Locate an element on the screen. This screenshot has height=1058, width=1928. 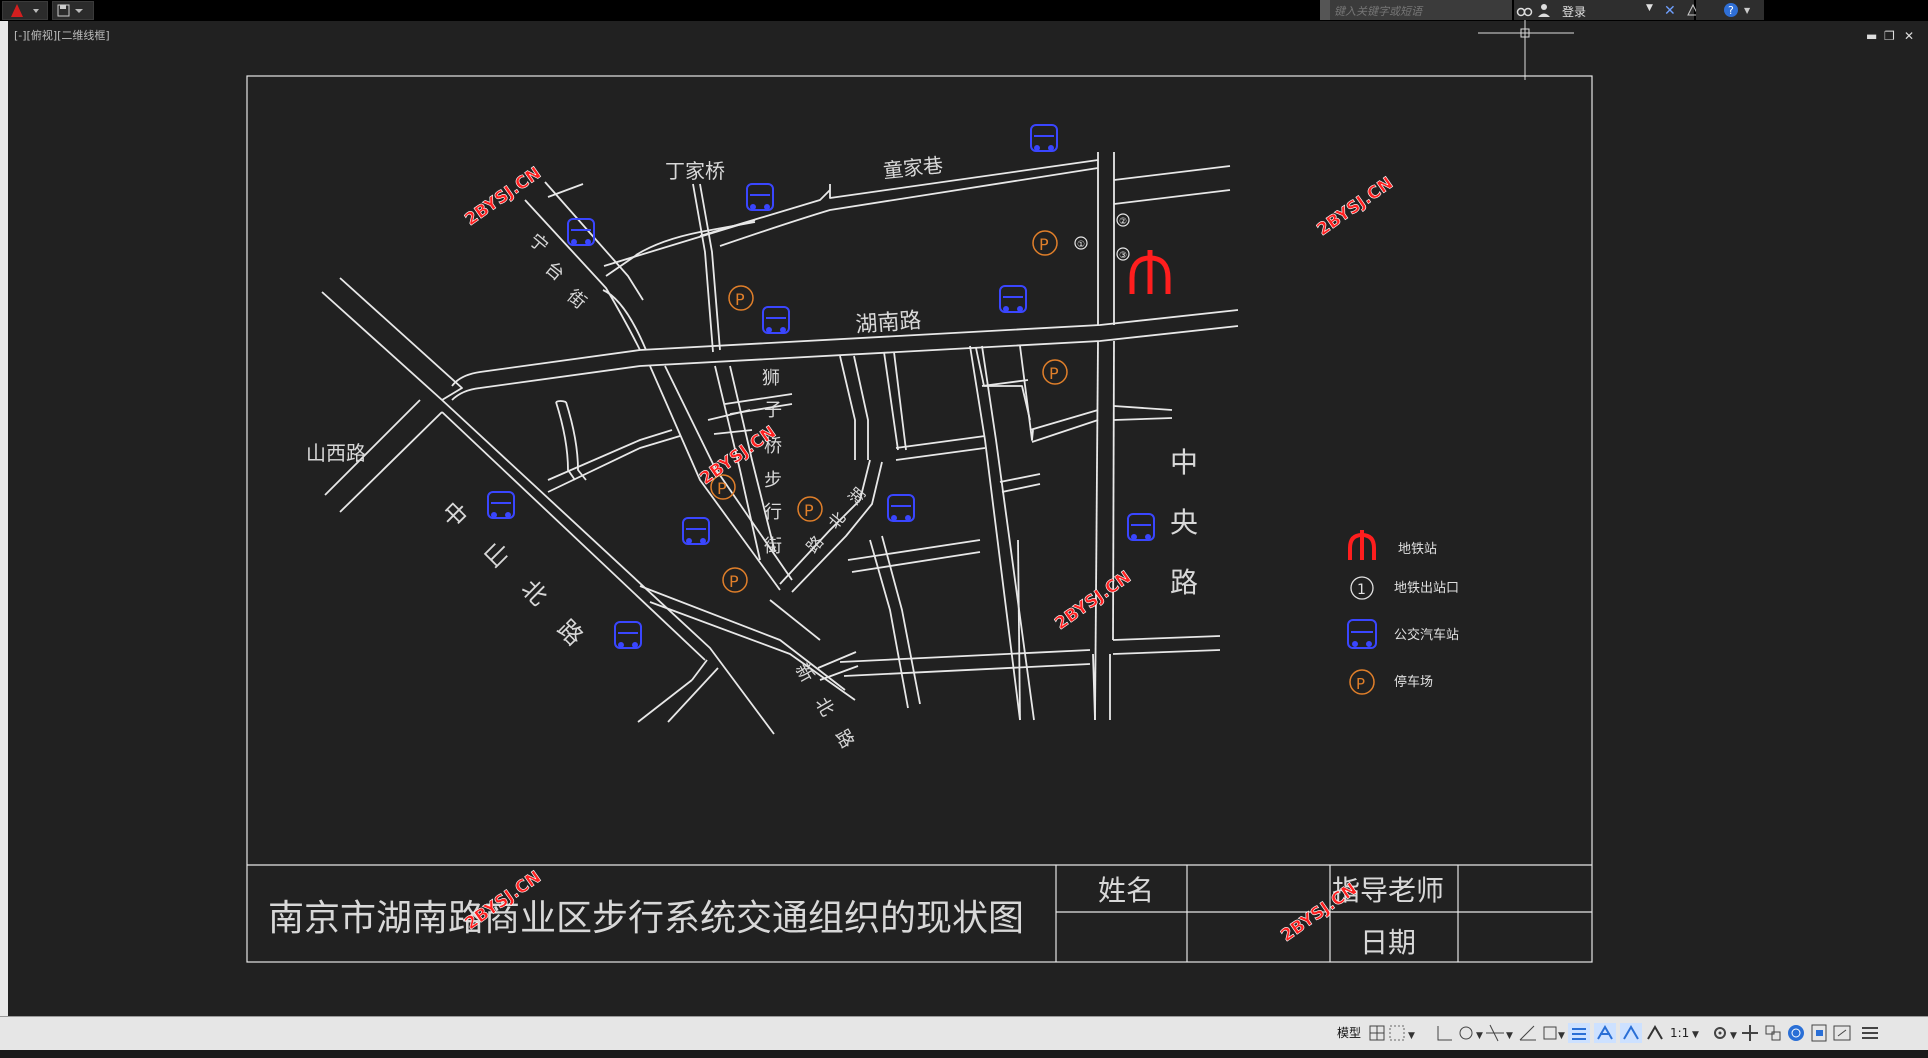
road-label-zhongshan-2: 山 is located at coordinates (496, 554).